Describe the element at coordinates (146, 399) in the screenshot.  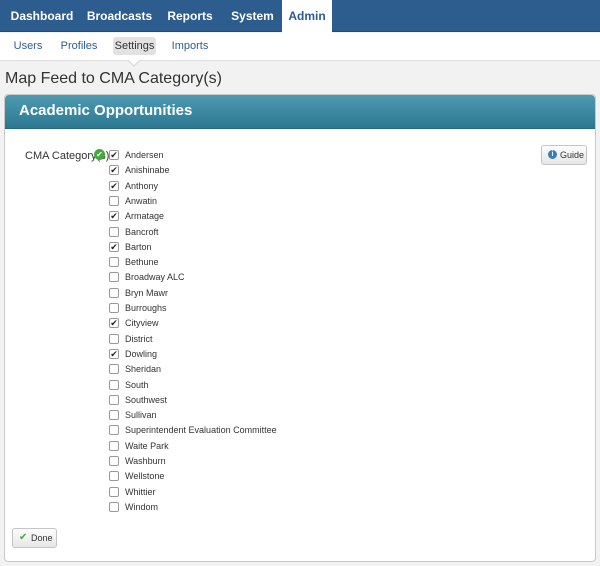
I see `category-label: Southwest` at that location.